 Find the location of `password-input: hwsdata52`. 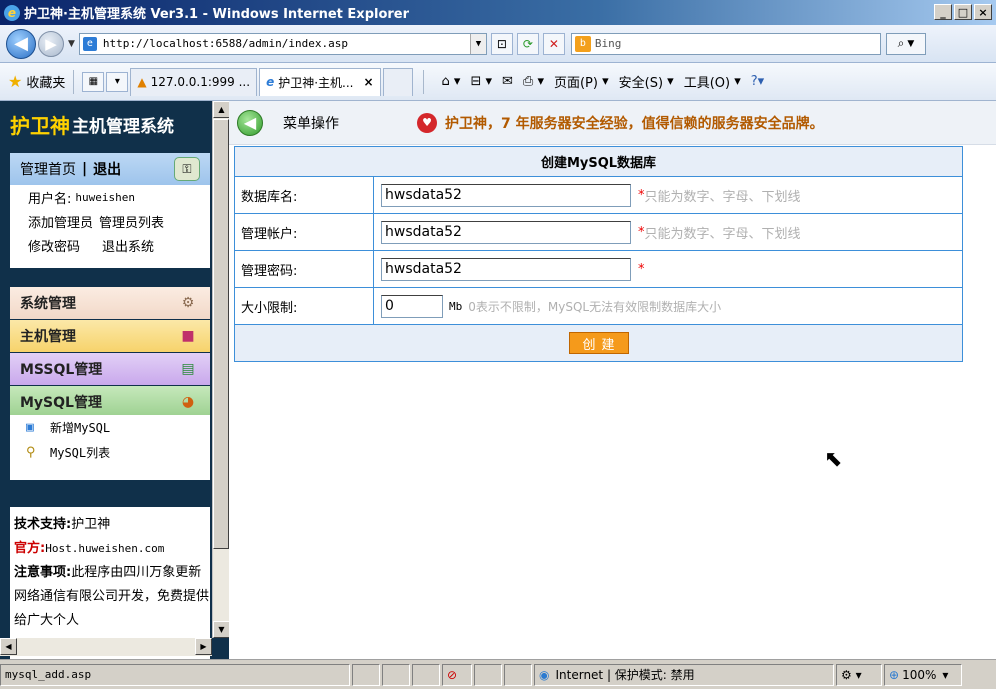

password-input: hwsdata52 is located at coordinates (506, 269).